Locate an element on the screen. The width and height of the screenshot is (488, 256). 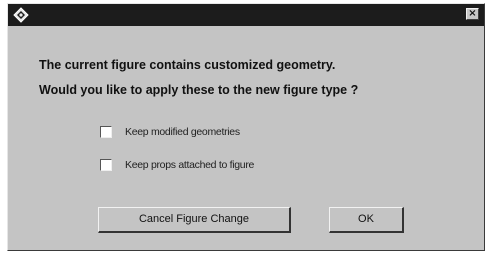
cancel-figure-change-button: Cancel Figure Change is located at coordinates (194, 220).